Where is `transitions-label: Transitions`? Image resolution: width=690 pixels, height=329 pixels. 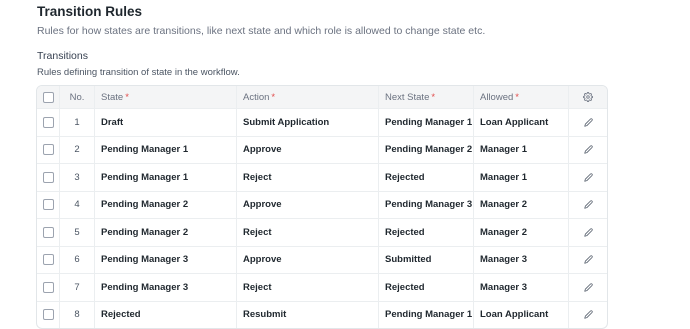 transitions-label: Transitions is located at coordinates (62, 56).